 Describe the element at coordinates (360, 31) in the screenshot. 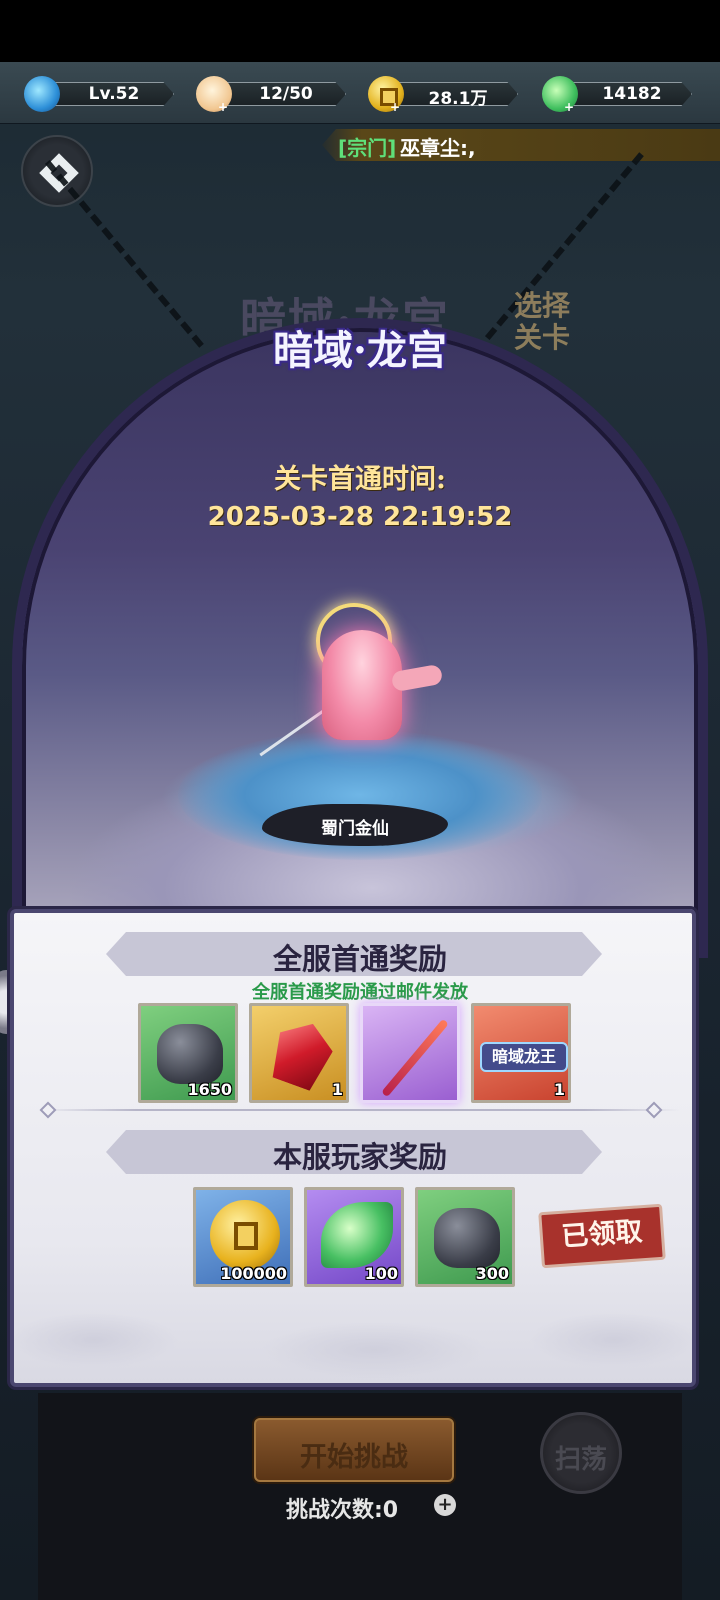

I see `status-bar` at that location.